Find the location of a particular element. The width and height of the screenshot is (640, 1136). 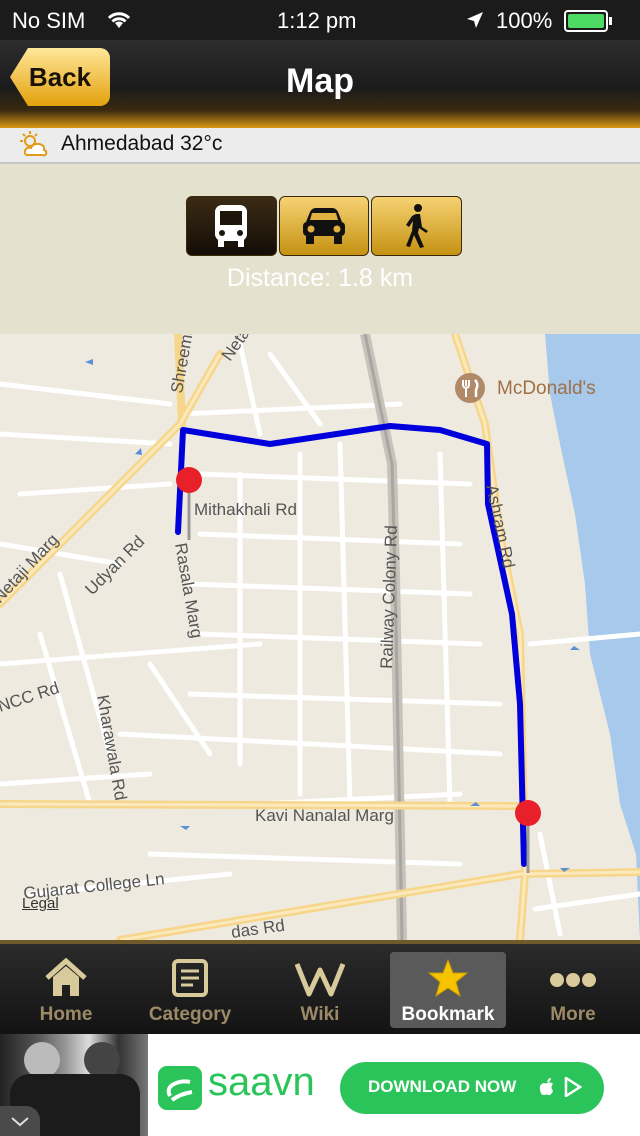

tab-wiki: Wiki is located at coordinates (320, 990).